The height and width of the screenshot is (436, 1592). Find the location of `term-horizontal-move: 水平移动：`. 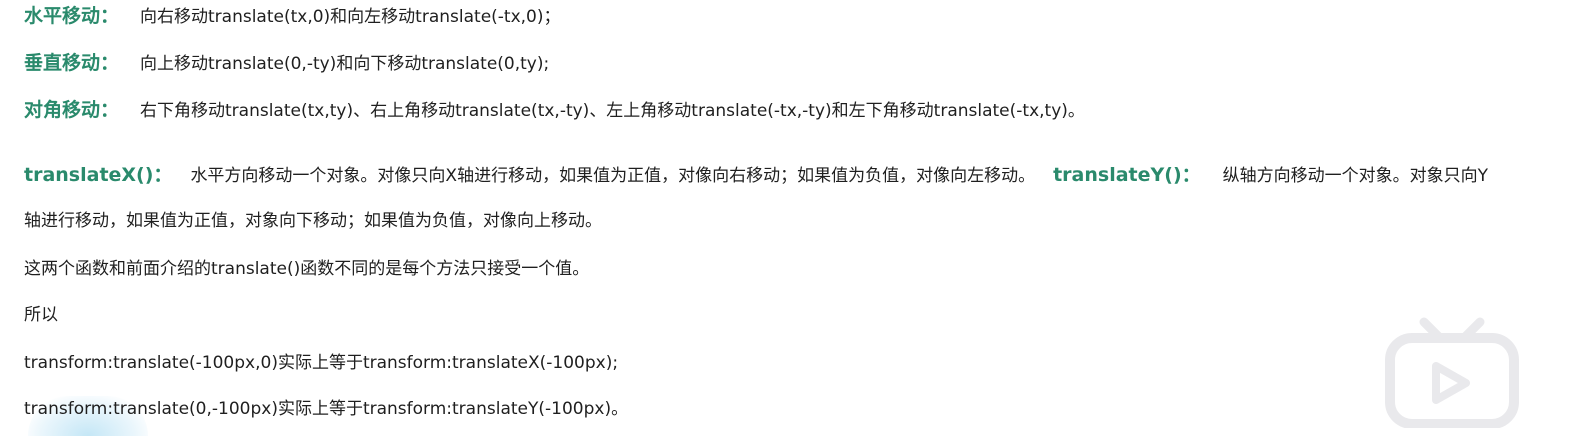

term-horizontal-move: 水平移动： is located at coordinates (72, 16).